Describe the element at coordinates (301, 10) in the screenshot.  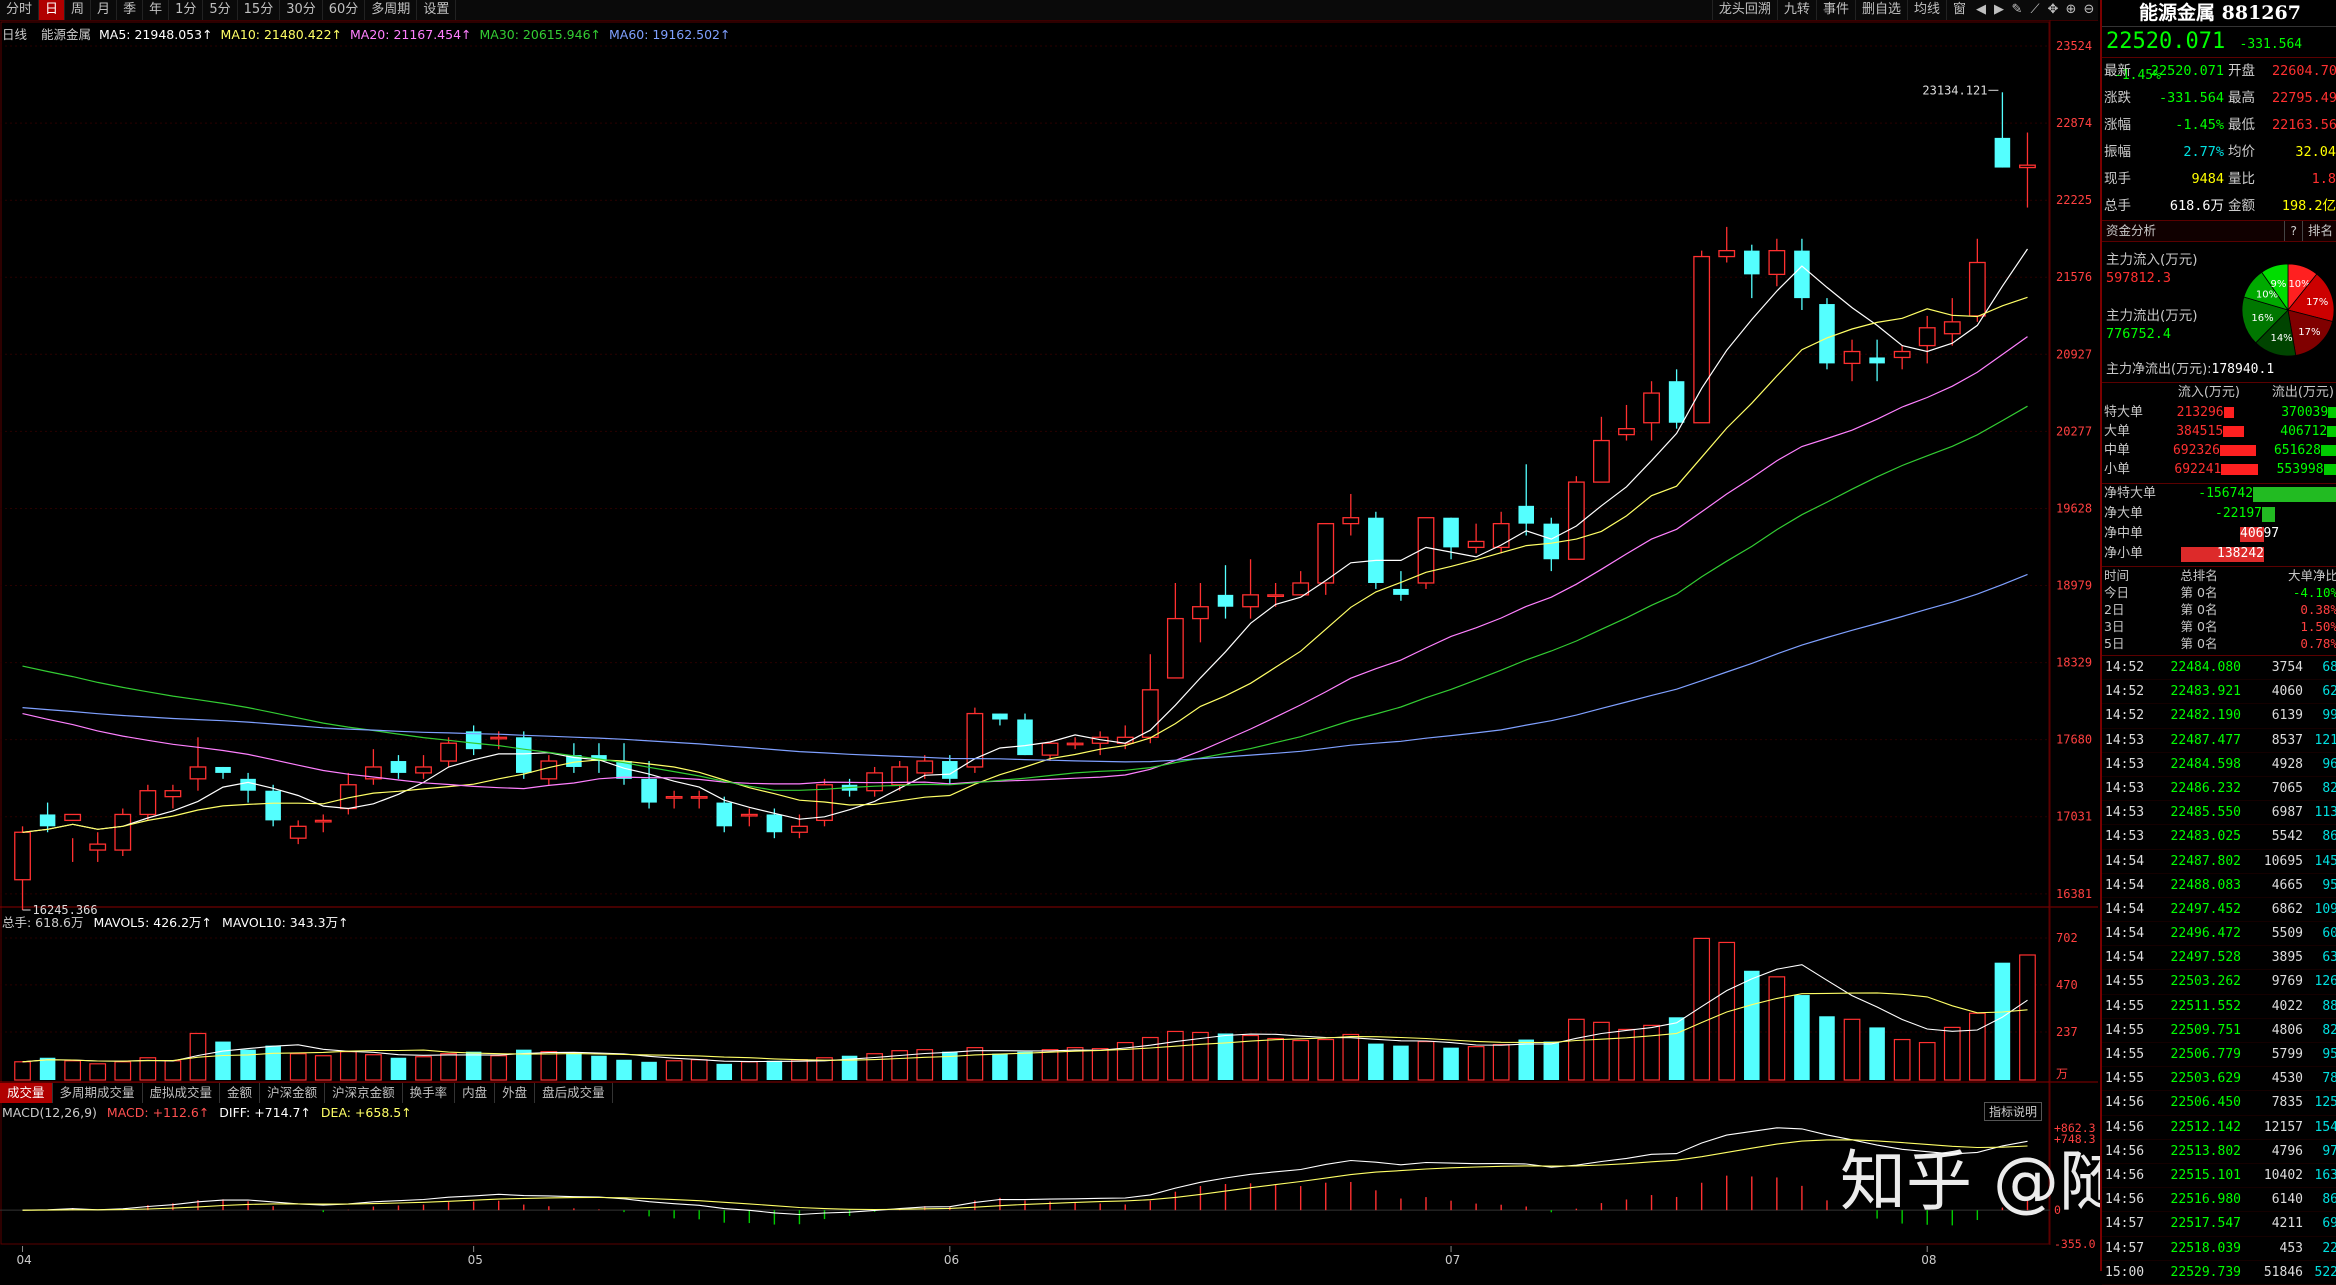
I see `tab-30min: 30分` at that location.